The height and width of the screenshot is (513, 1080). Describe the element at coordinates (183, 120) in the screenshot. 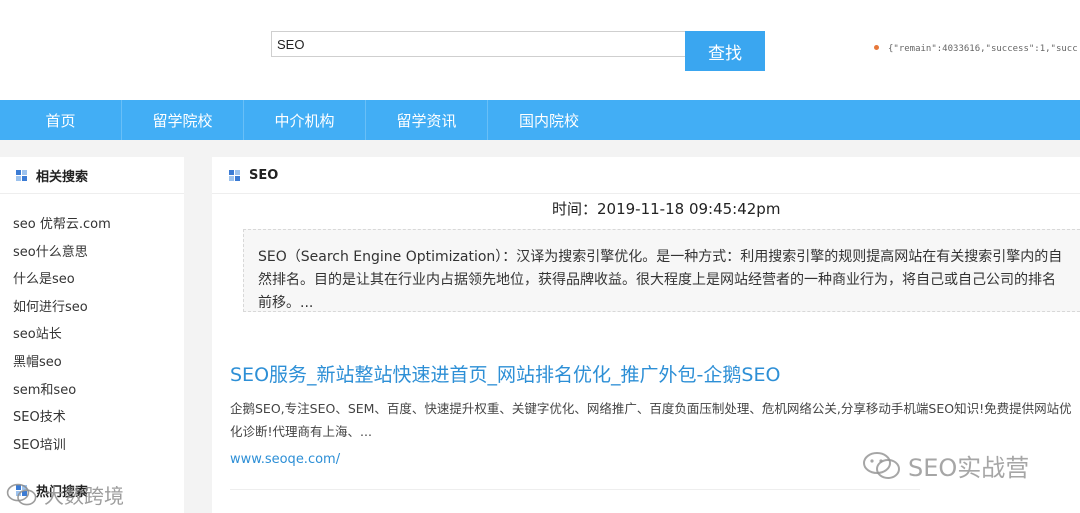

I see `nav-item-schools: 留学院校` at that location.